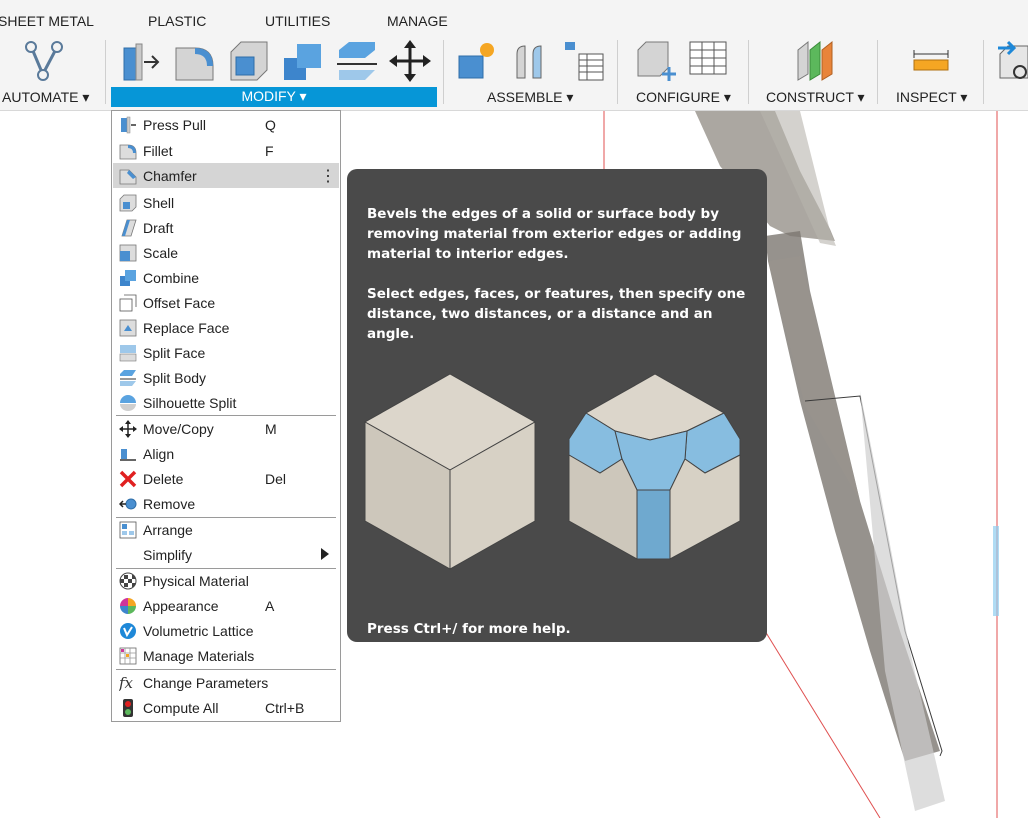 Image resolution: width=1028 pixels, height=818 pixels. What do you see at coordinates (226, 605) in the screenshot?
I see `menu-item-appearance: Appearance A` at bounding box center [226, 605].